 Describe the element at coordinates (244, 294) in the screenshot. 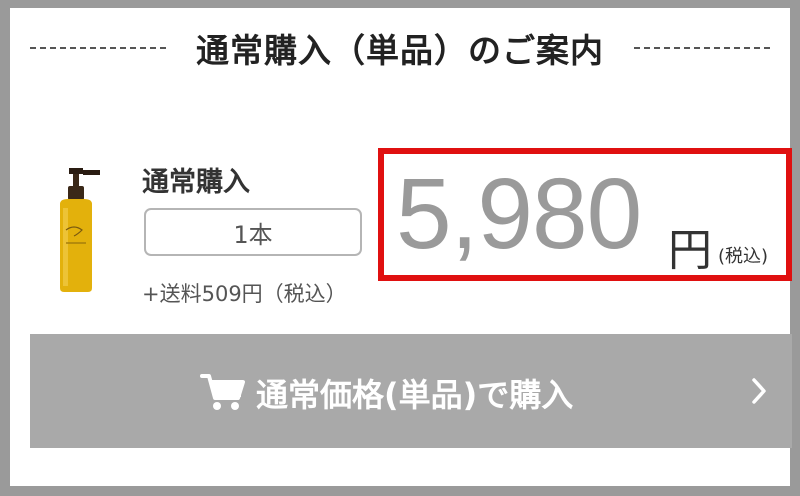

I see `shipping-note: +送料509円（税込）` at that location.